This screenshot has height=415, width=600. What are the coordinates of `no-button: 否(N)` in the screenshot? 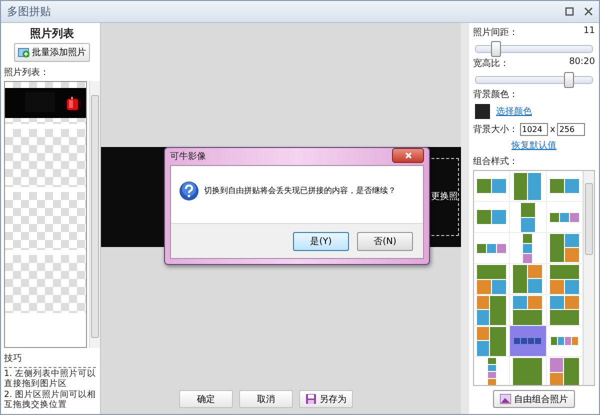 It's located at (385, 241).